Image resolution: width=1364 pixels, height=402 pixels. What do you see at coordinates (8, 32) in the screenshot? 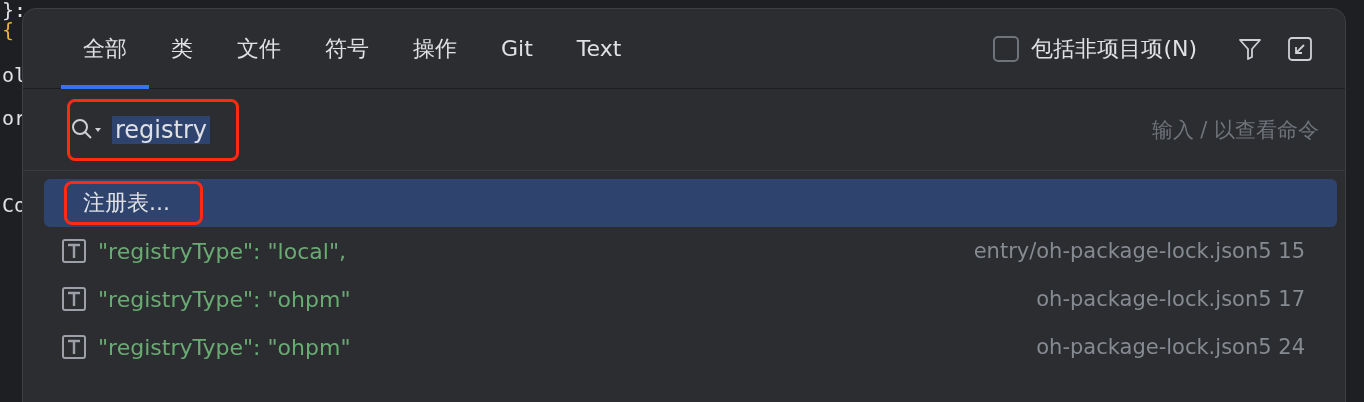
I see `code-text: {` at bounding box center [8, 32].